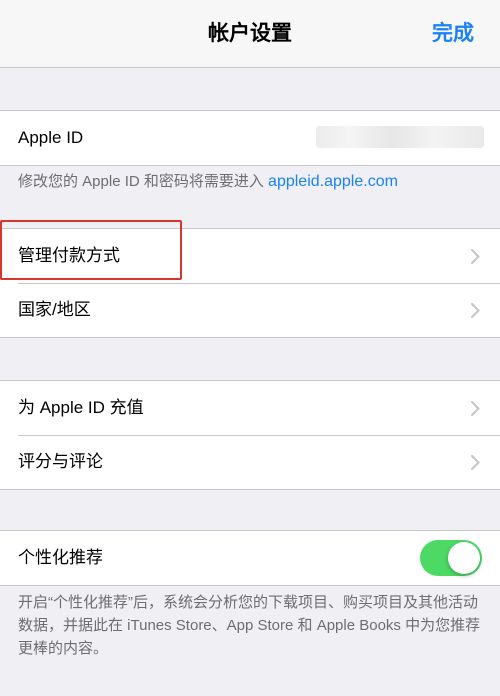  I want to click on appleid-link: appleid.apple.com, so click(333, 181).